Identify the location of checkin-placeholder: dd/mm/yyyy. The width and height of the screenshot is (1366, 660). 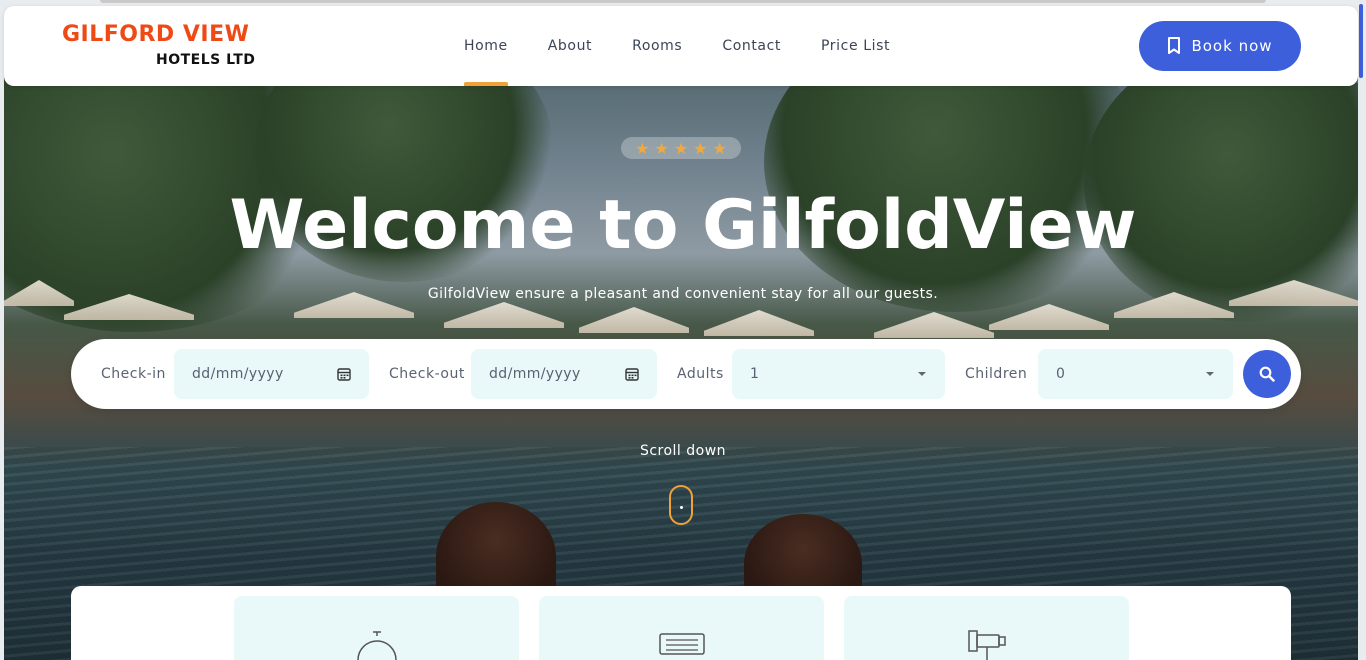
(238, 374).